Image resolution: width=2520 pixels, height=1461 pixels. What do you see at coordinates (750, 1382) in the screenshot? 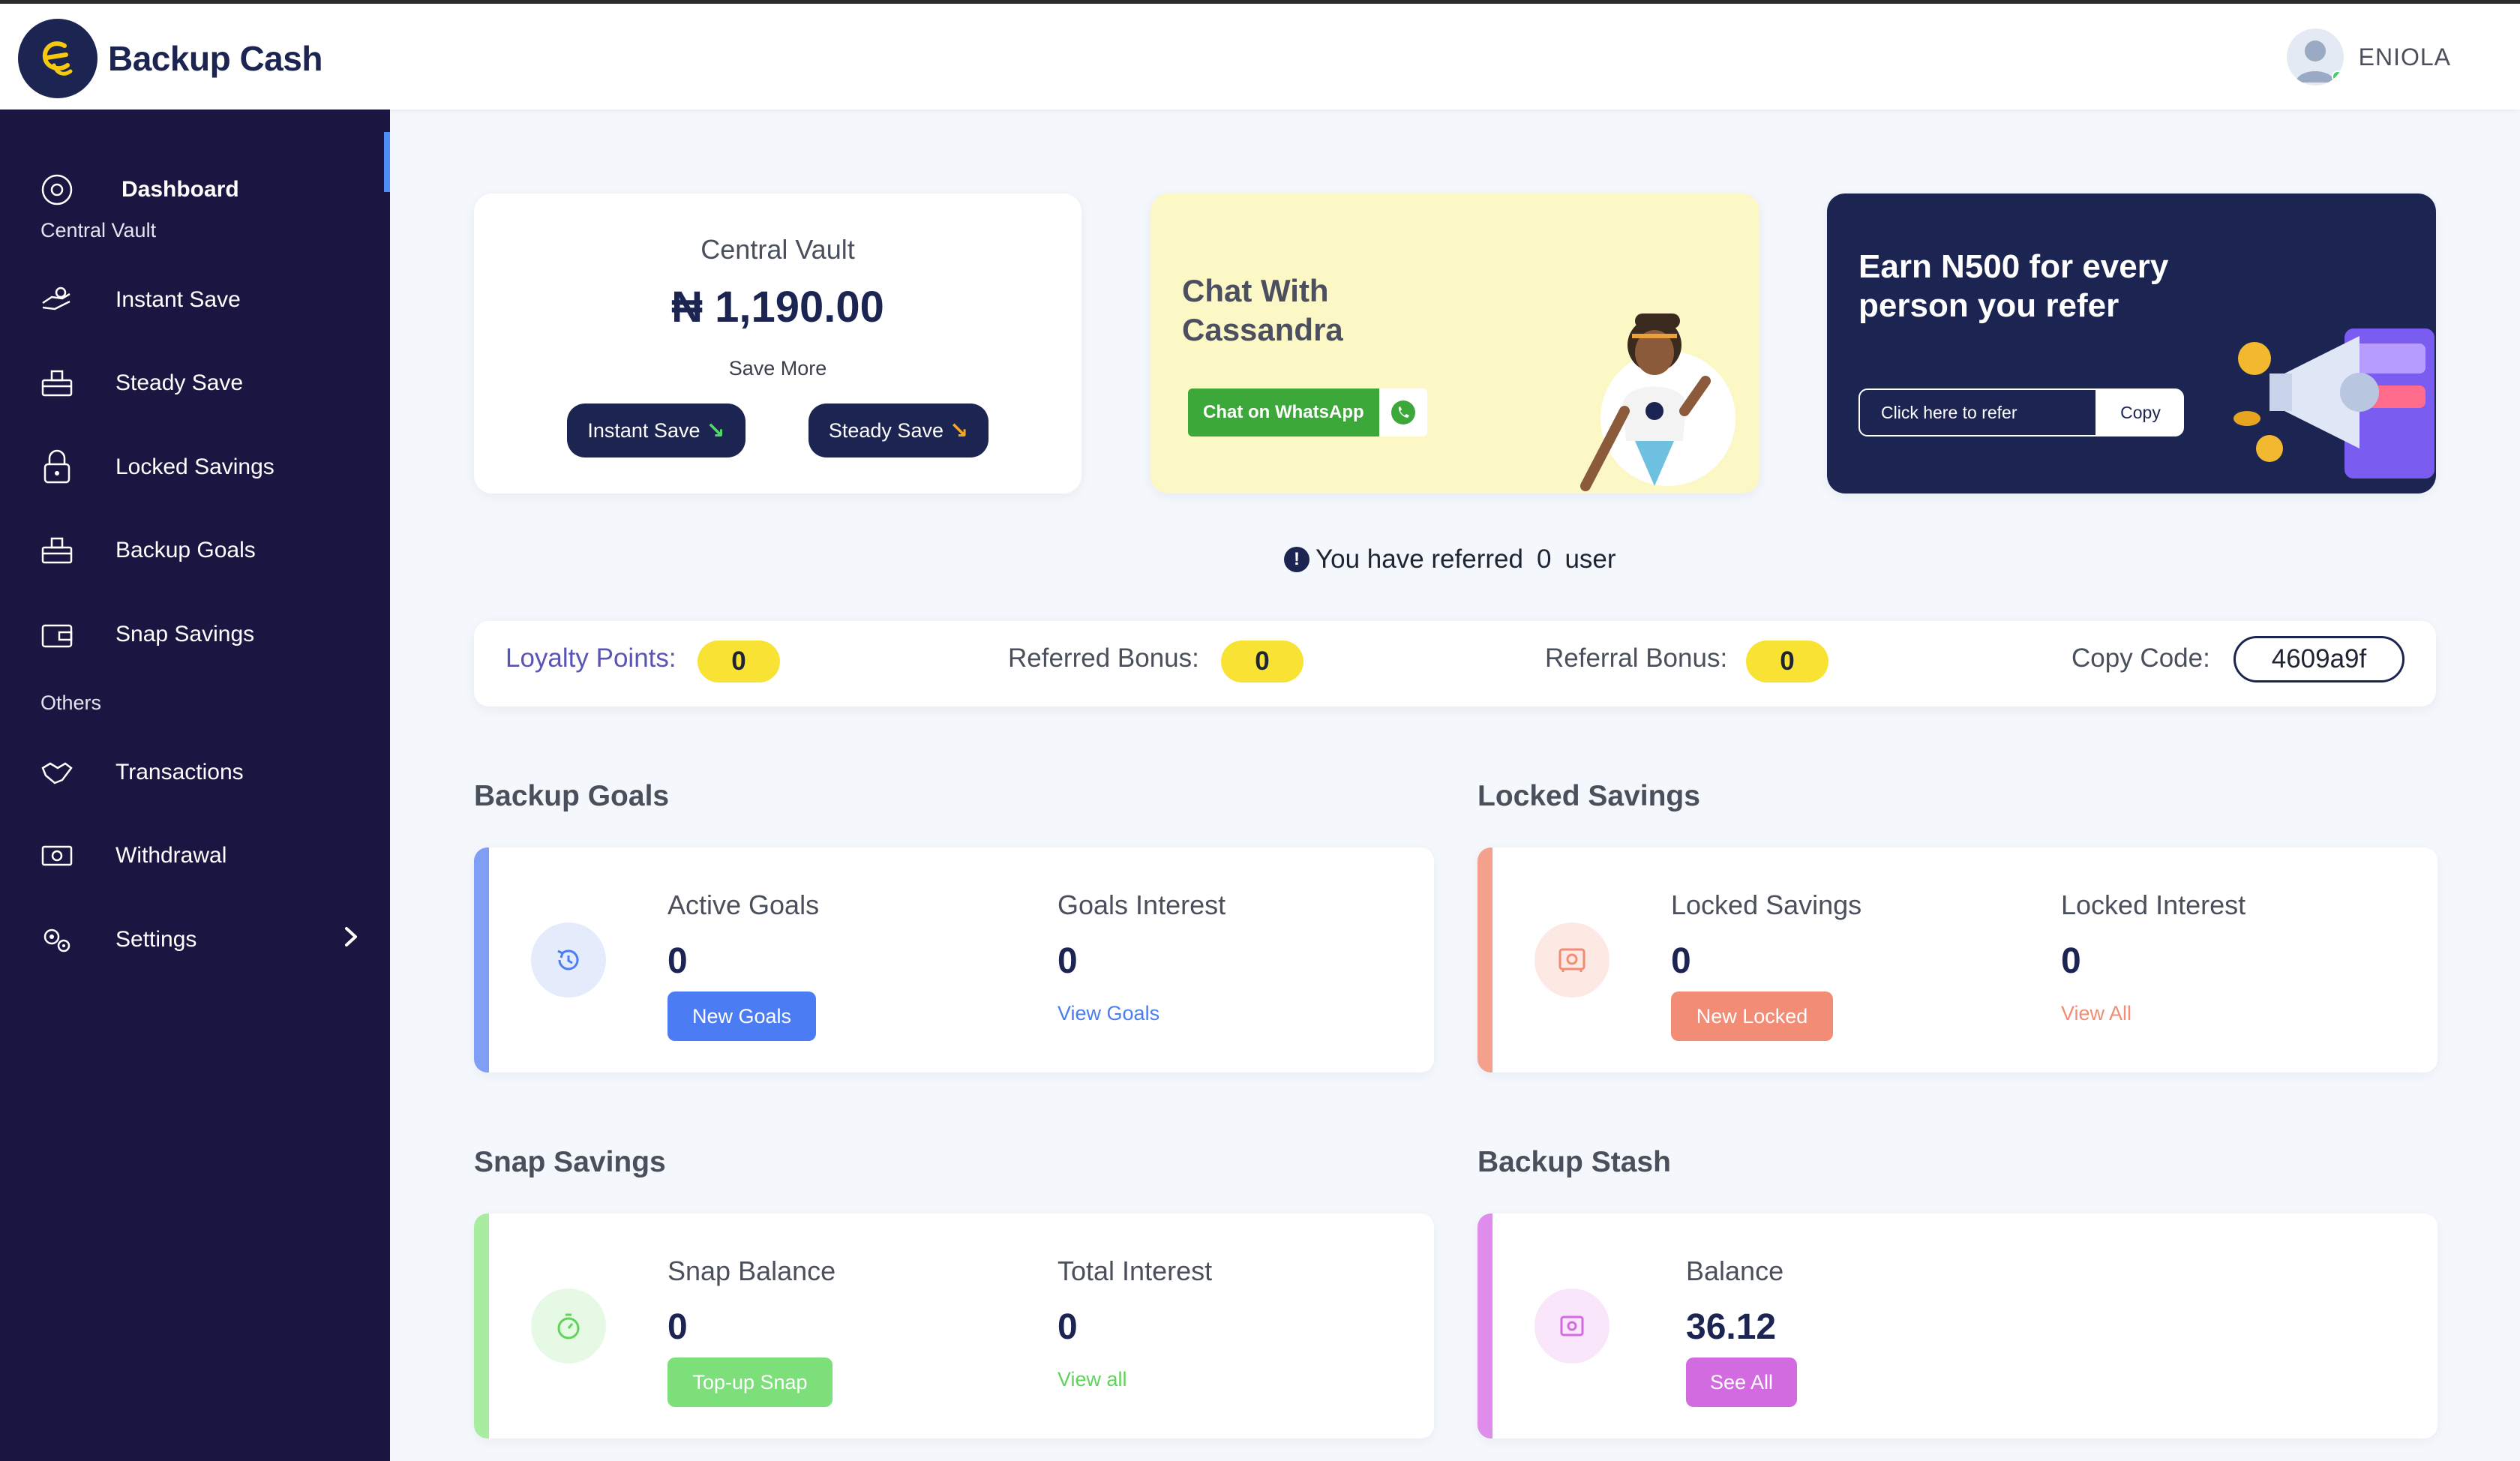
I see `top-up-snap-button: Top-up Snap` at bounding box center [750, 1382].